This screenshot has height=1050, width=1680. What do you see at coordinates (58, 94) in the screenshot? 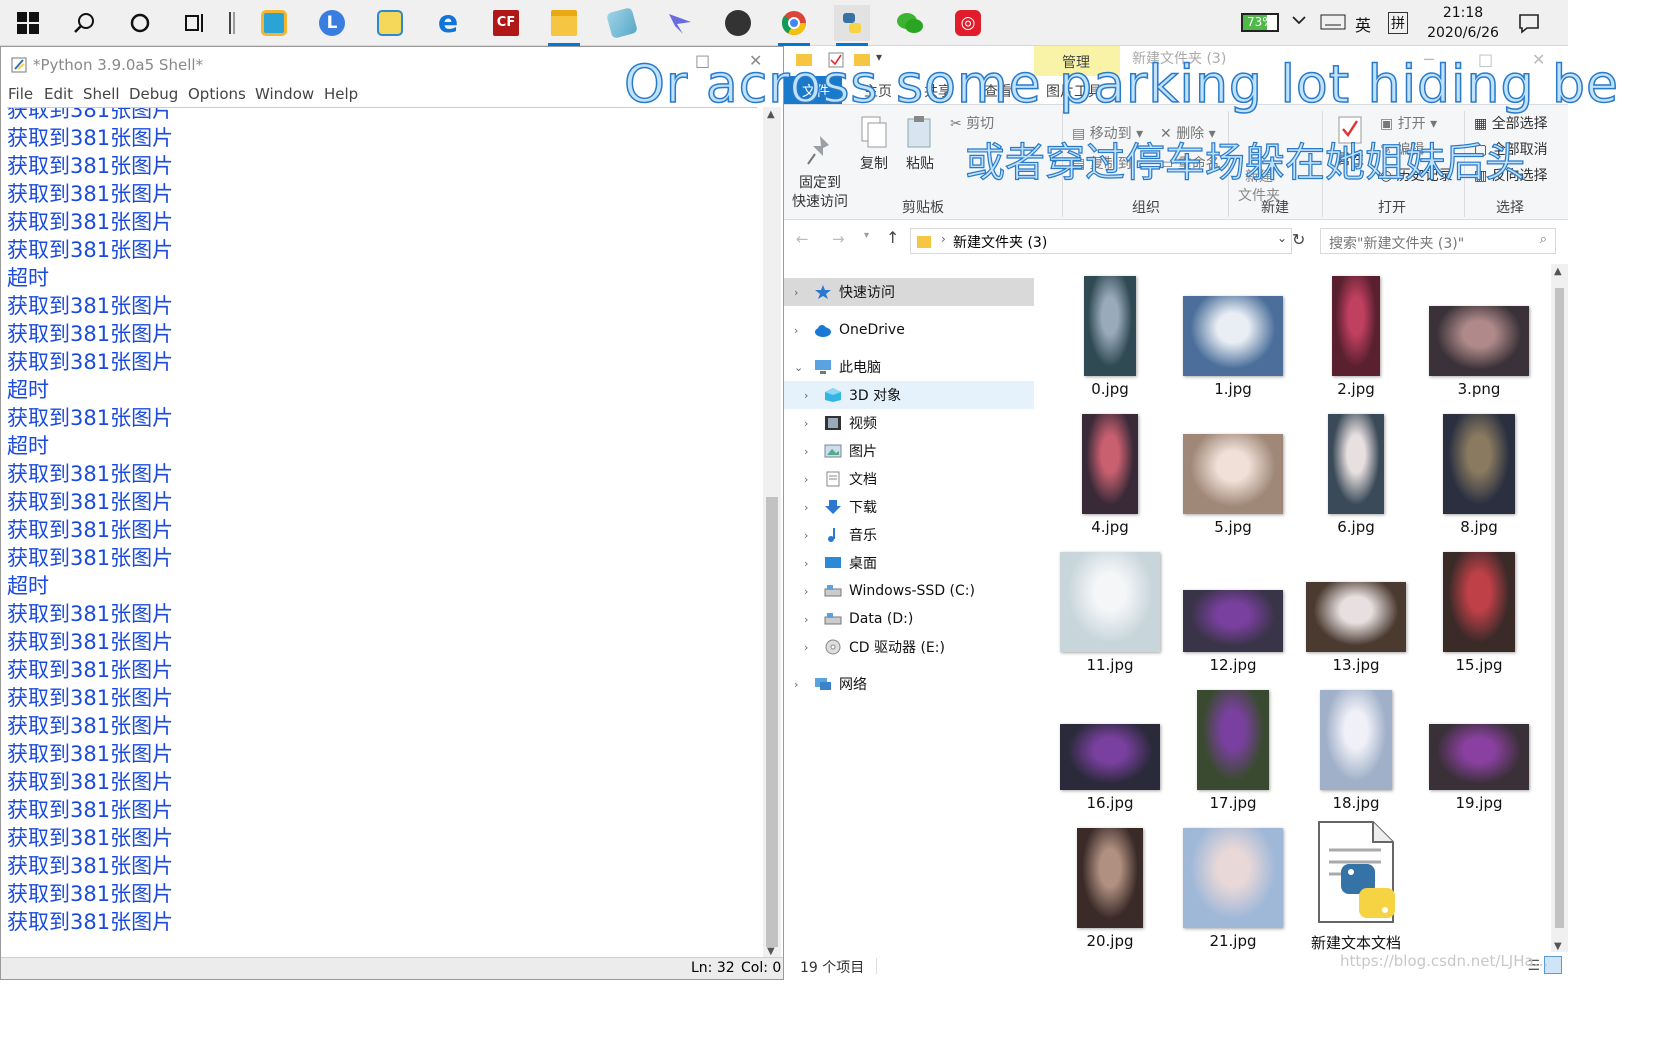
I see `menu-edit: Edit` at bounding box center [58, 94].